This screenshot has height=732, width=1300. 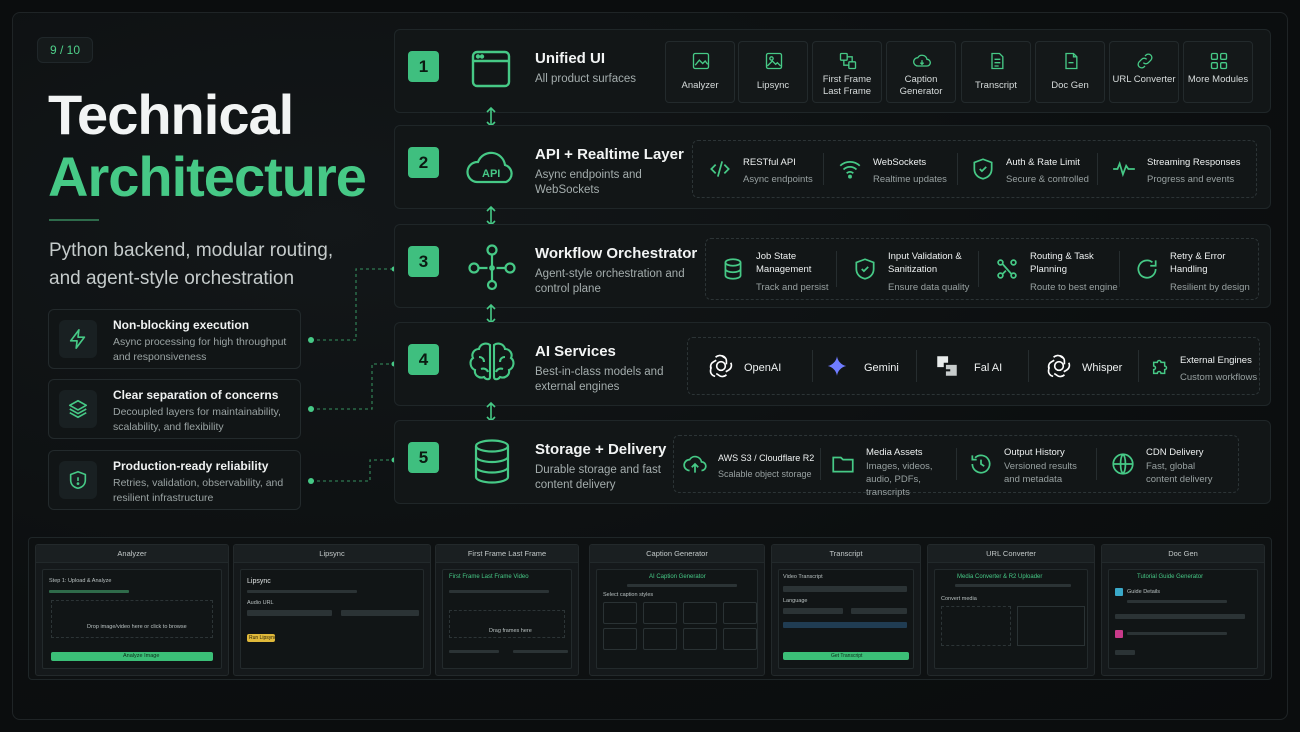 I want to click on layer-title: Workflow Orchestrator, so click(x=616, y=253).